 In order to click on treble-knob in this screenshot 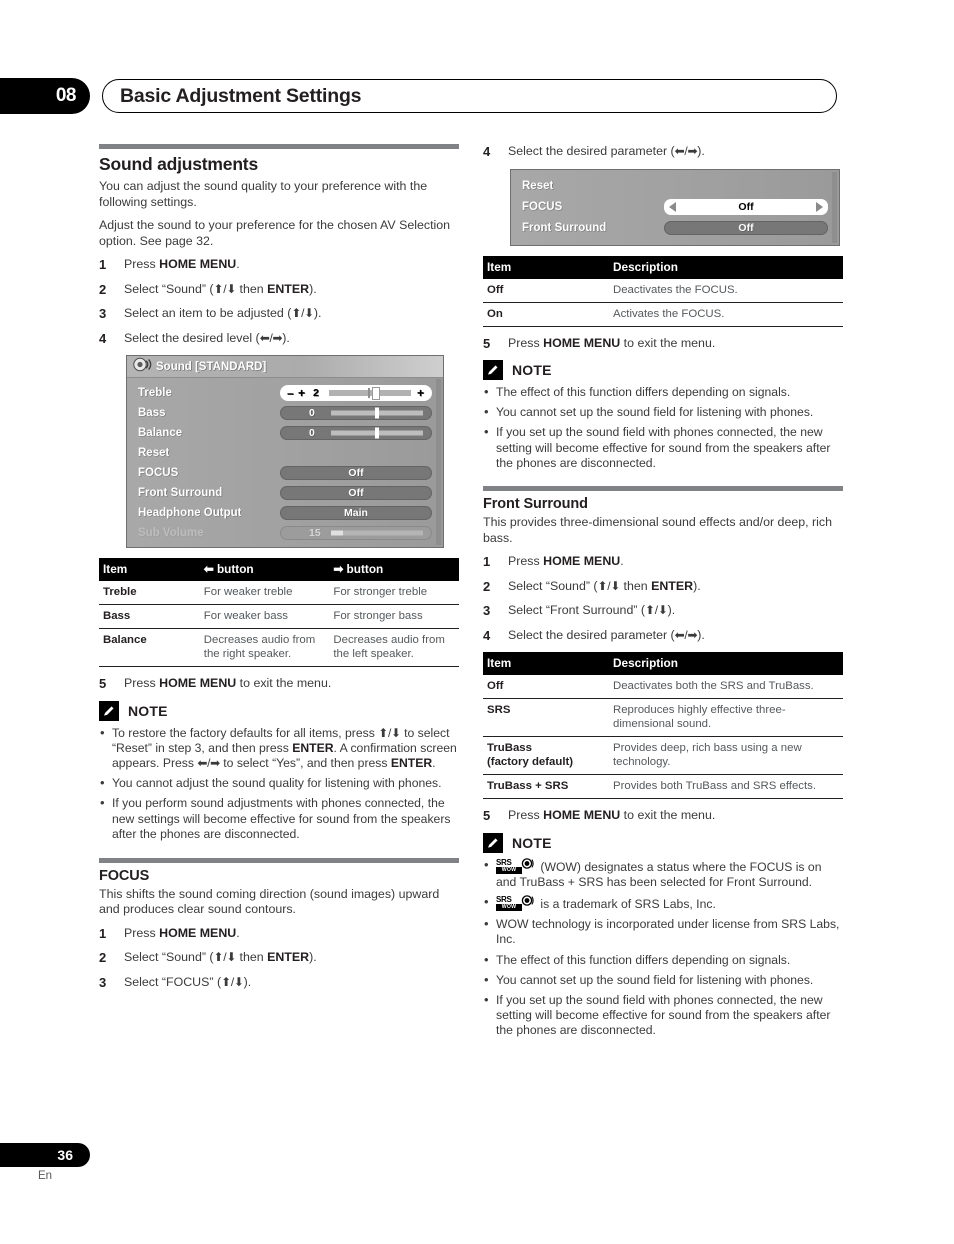, I will do `click(375, 393)`.